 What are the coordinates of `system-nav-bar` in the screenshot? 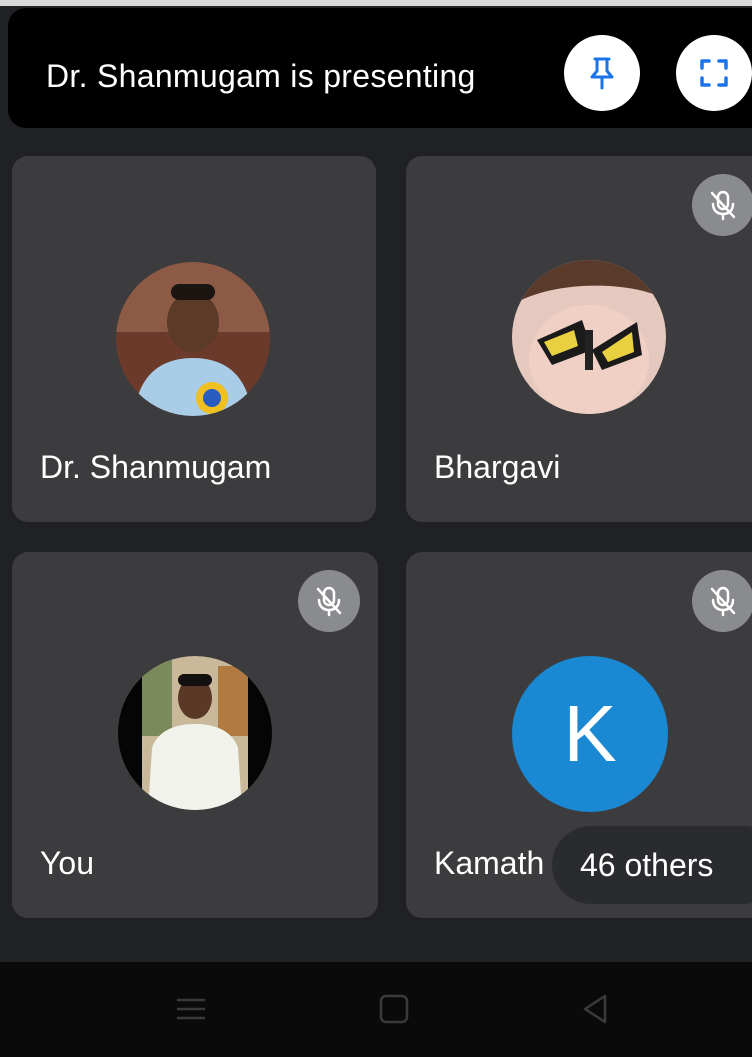 It's located at (376, 1009).